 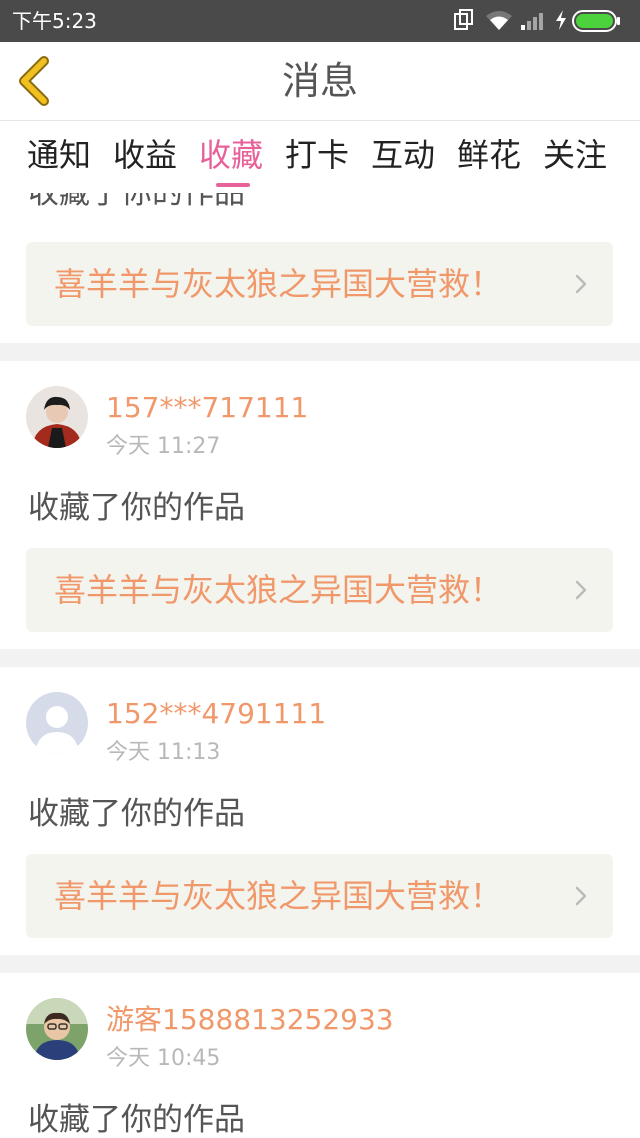 I want to click on default-user-icon, so click(x=57, y=723).